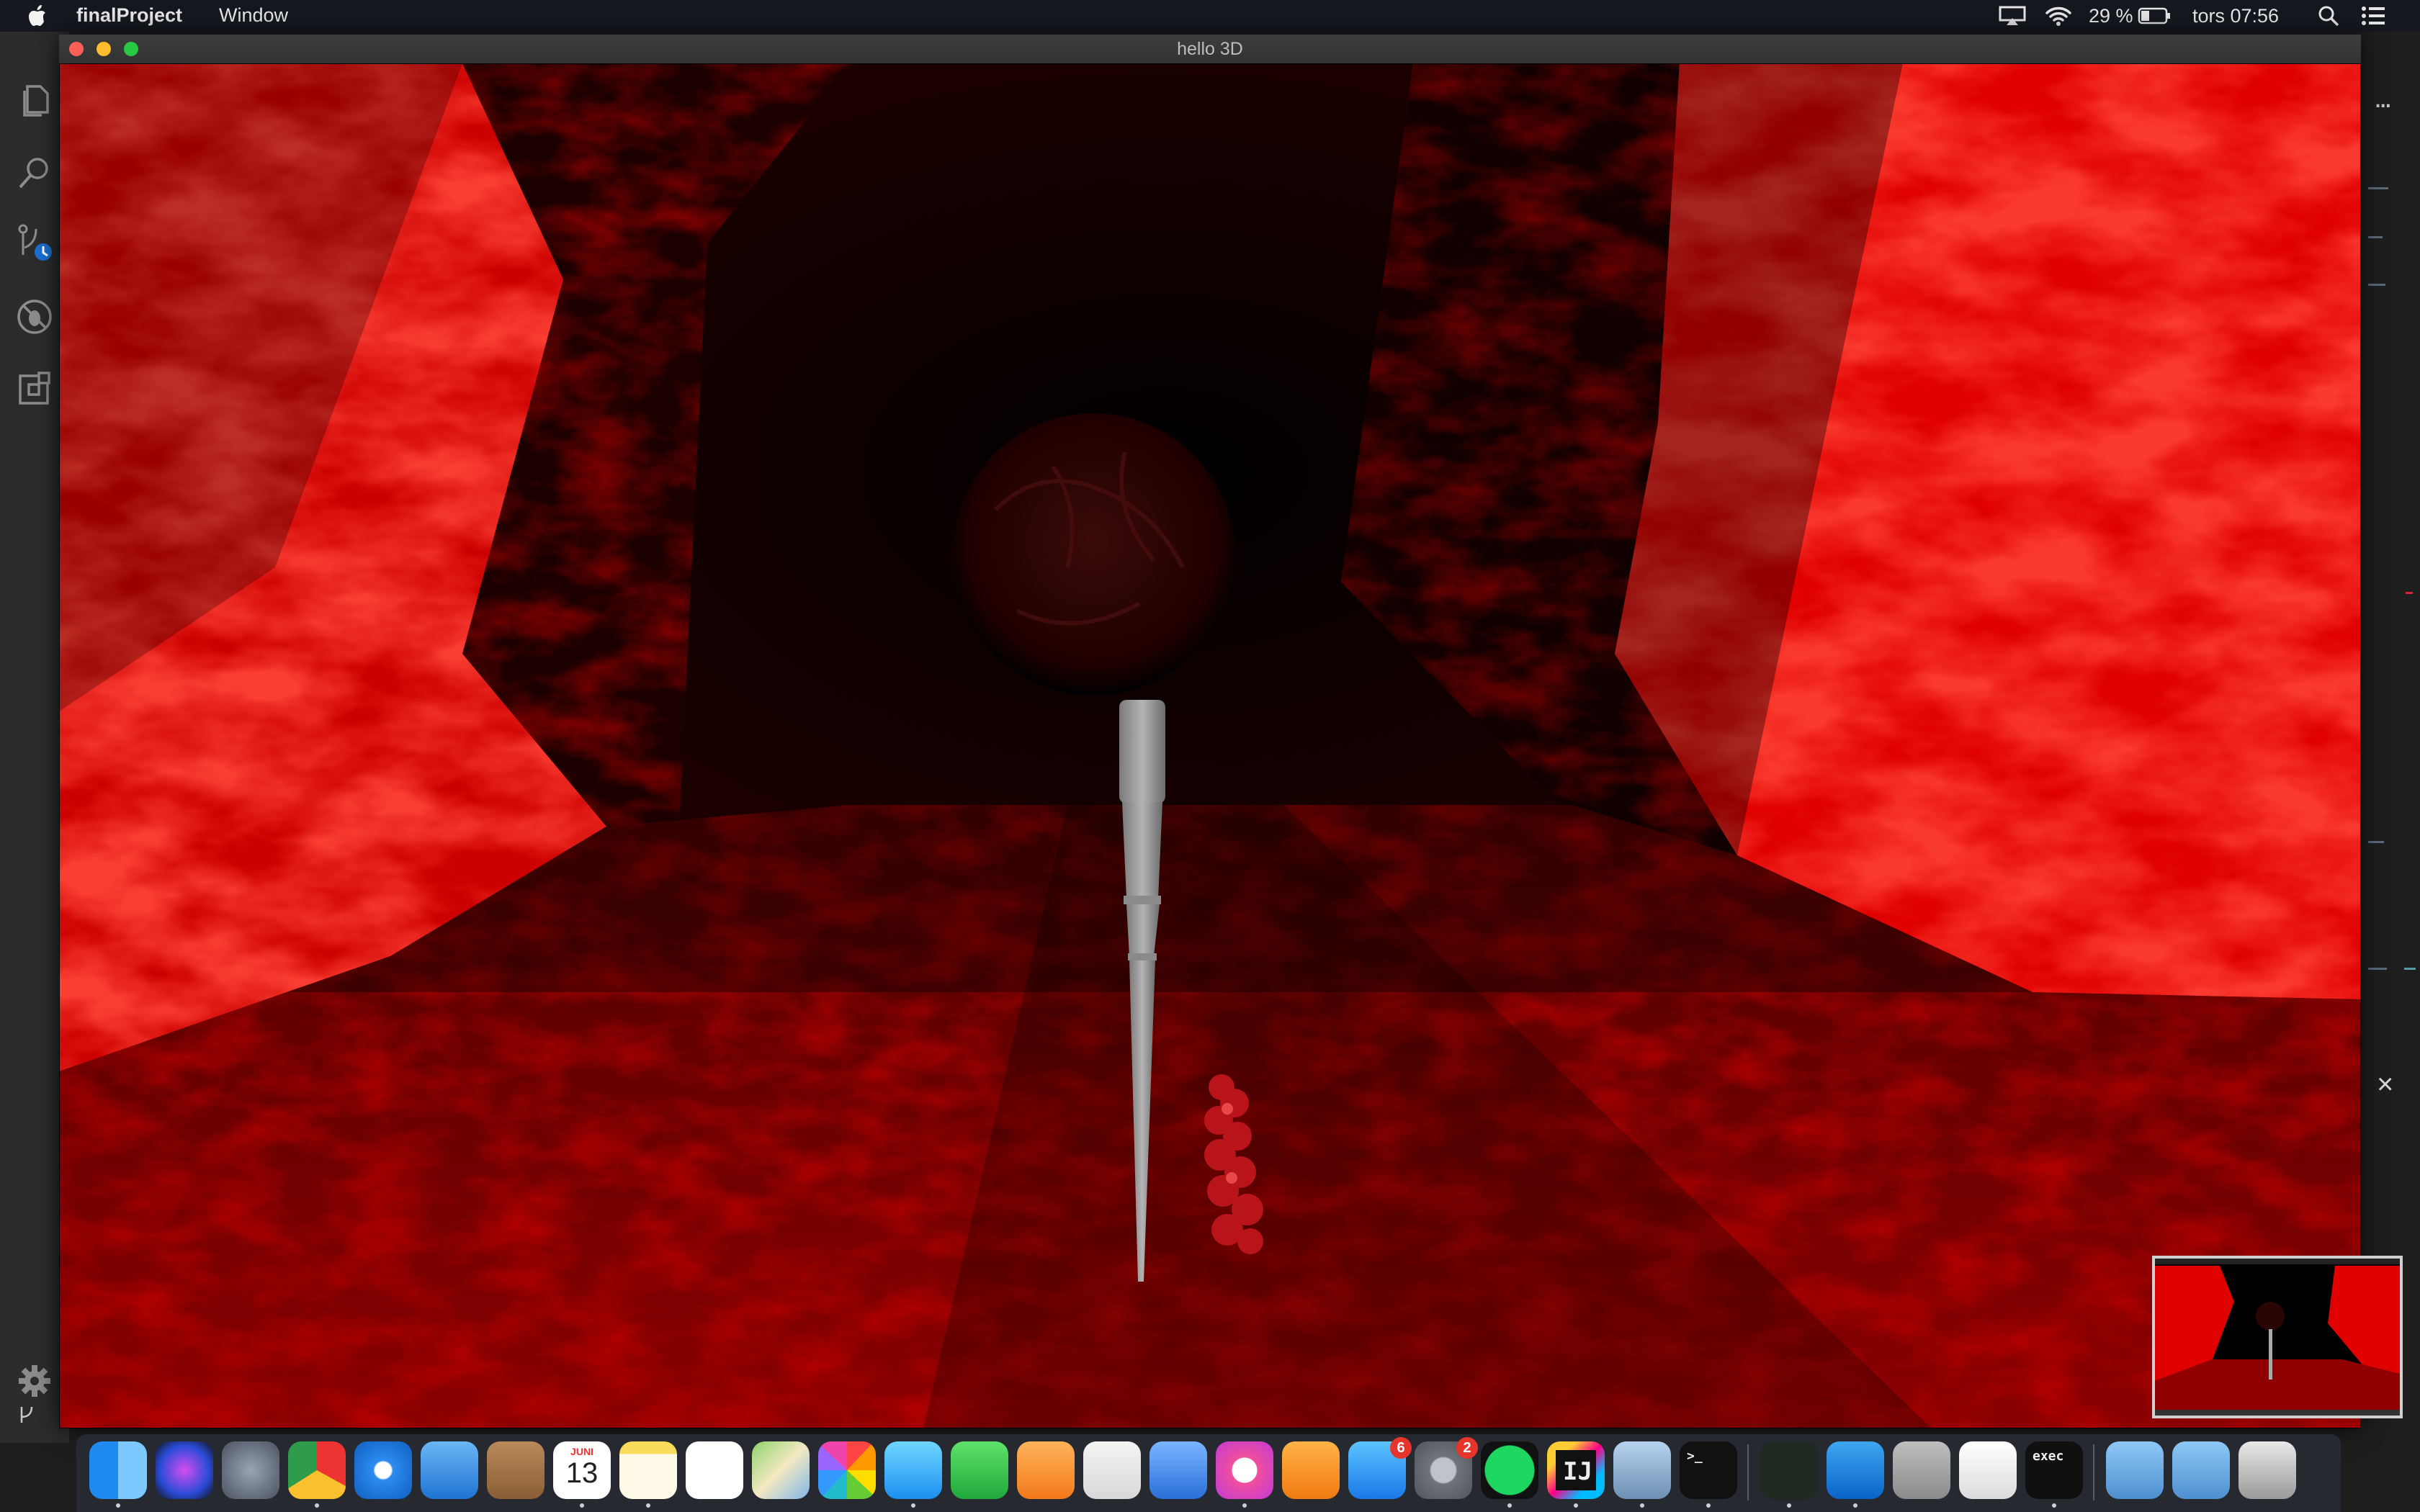  What do you see at coordinates (2235, 15) in the screenshot?
I see `clock: tors 07:56` at bounding box center [2235, 15].